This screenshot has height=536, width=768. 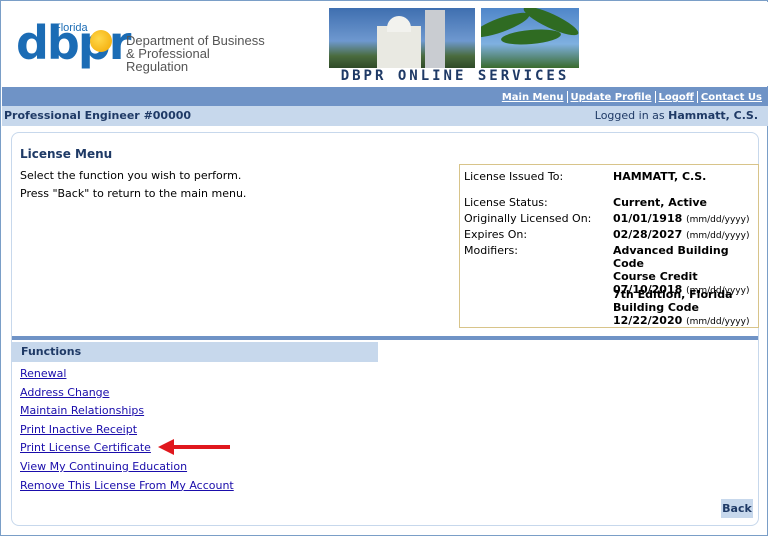 I want to click on red-arrow-icon, so click(x=194, y=447).